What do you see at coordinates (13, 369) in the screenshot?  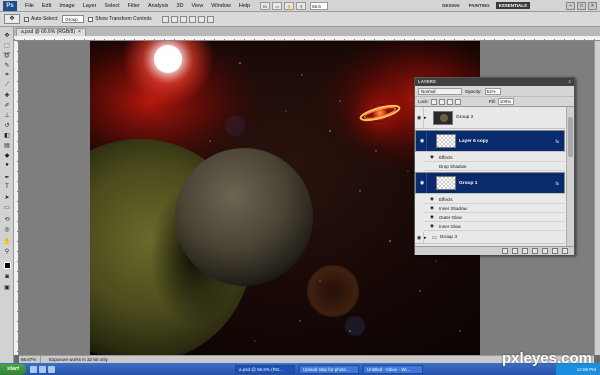 I see `start-button: start` at bounding box center [13, 369].